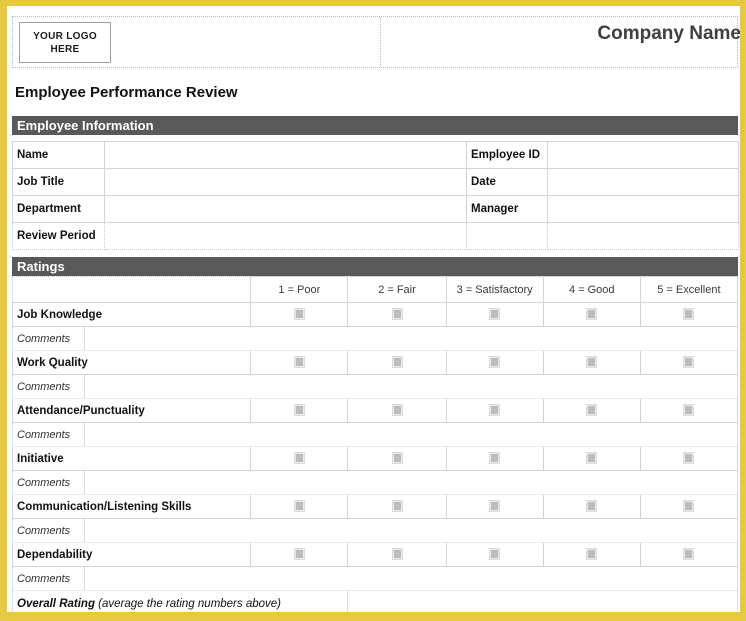  What do you see at coordinates (285, 182) in the screenshot?
I see `field-value-job-title` at bounding box center [285, 182].